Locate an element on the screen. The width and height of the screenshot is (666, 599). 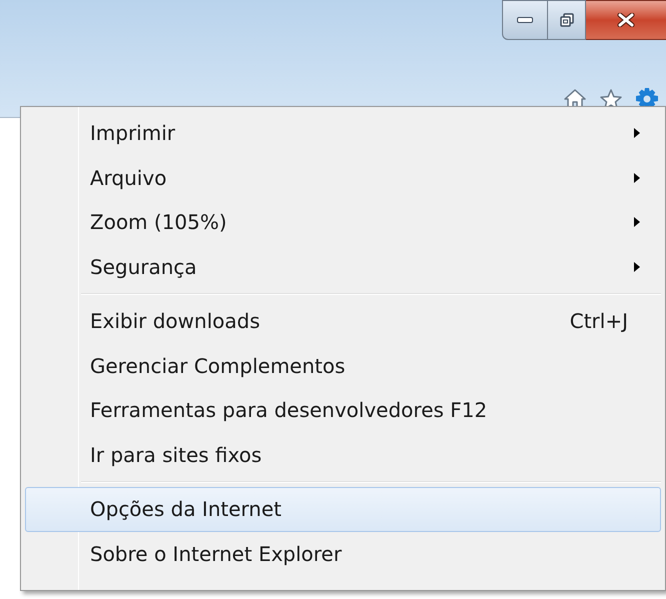
menu-item: Opções da Internet is located at coordinates (343, 509).